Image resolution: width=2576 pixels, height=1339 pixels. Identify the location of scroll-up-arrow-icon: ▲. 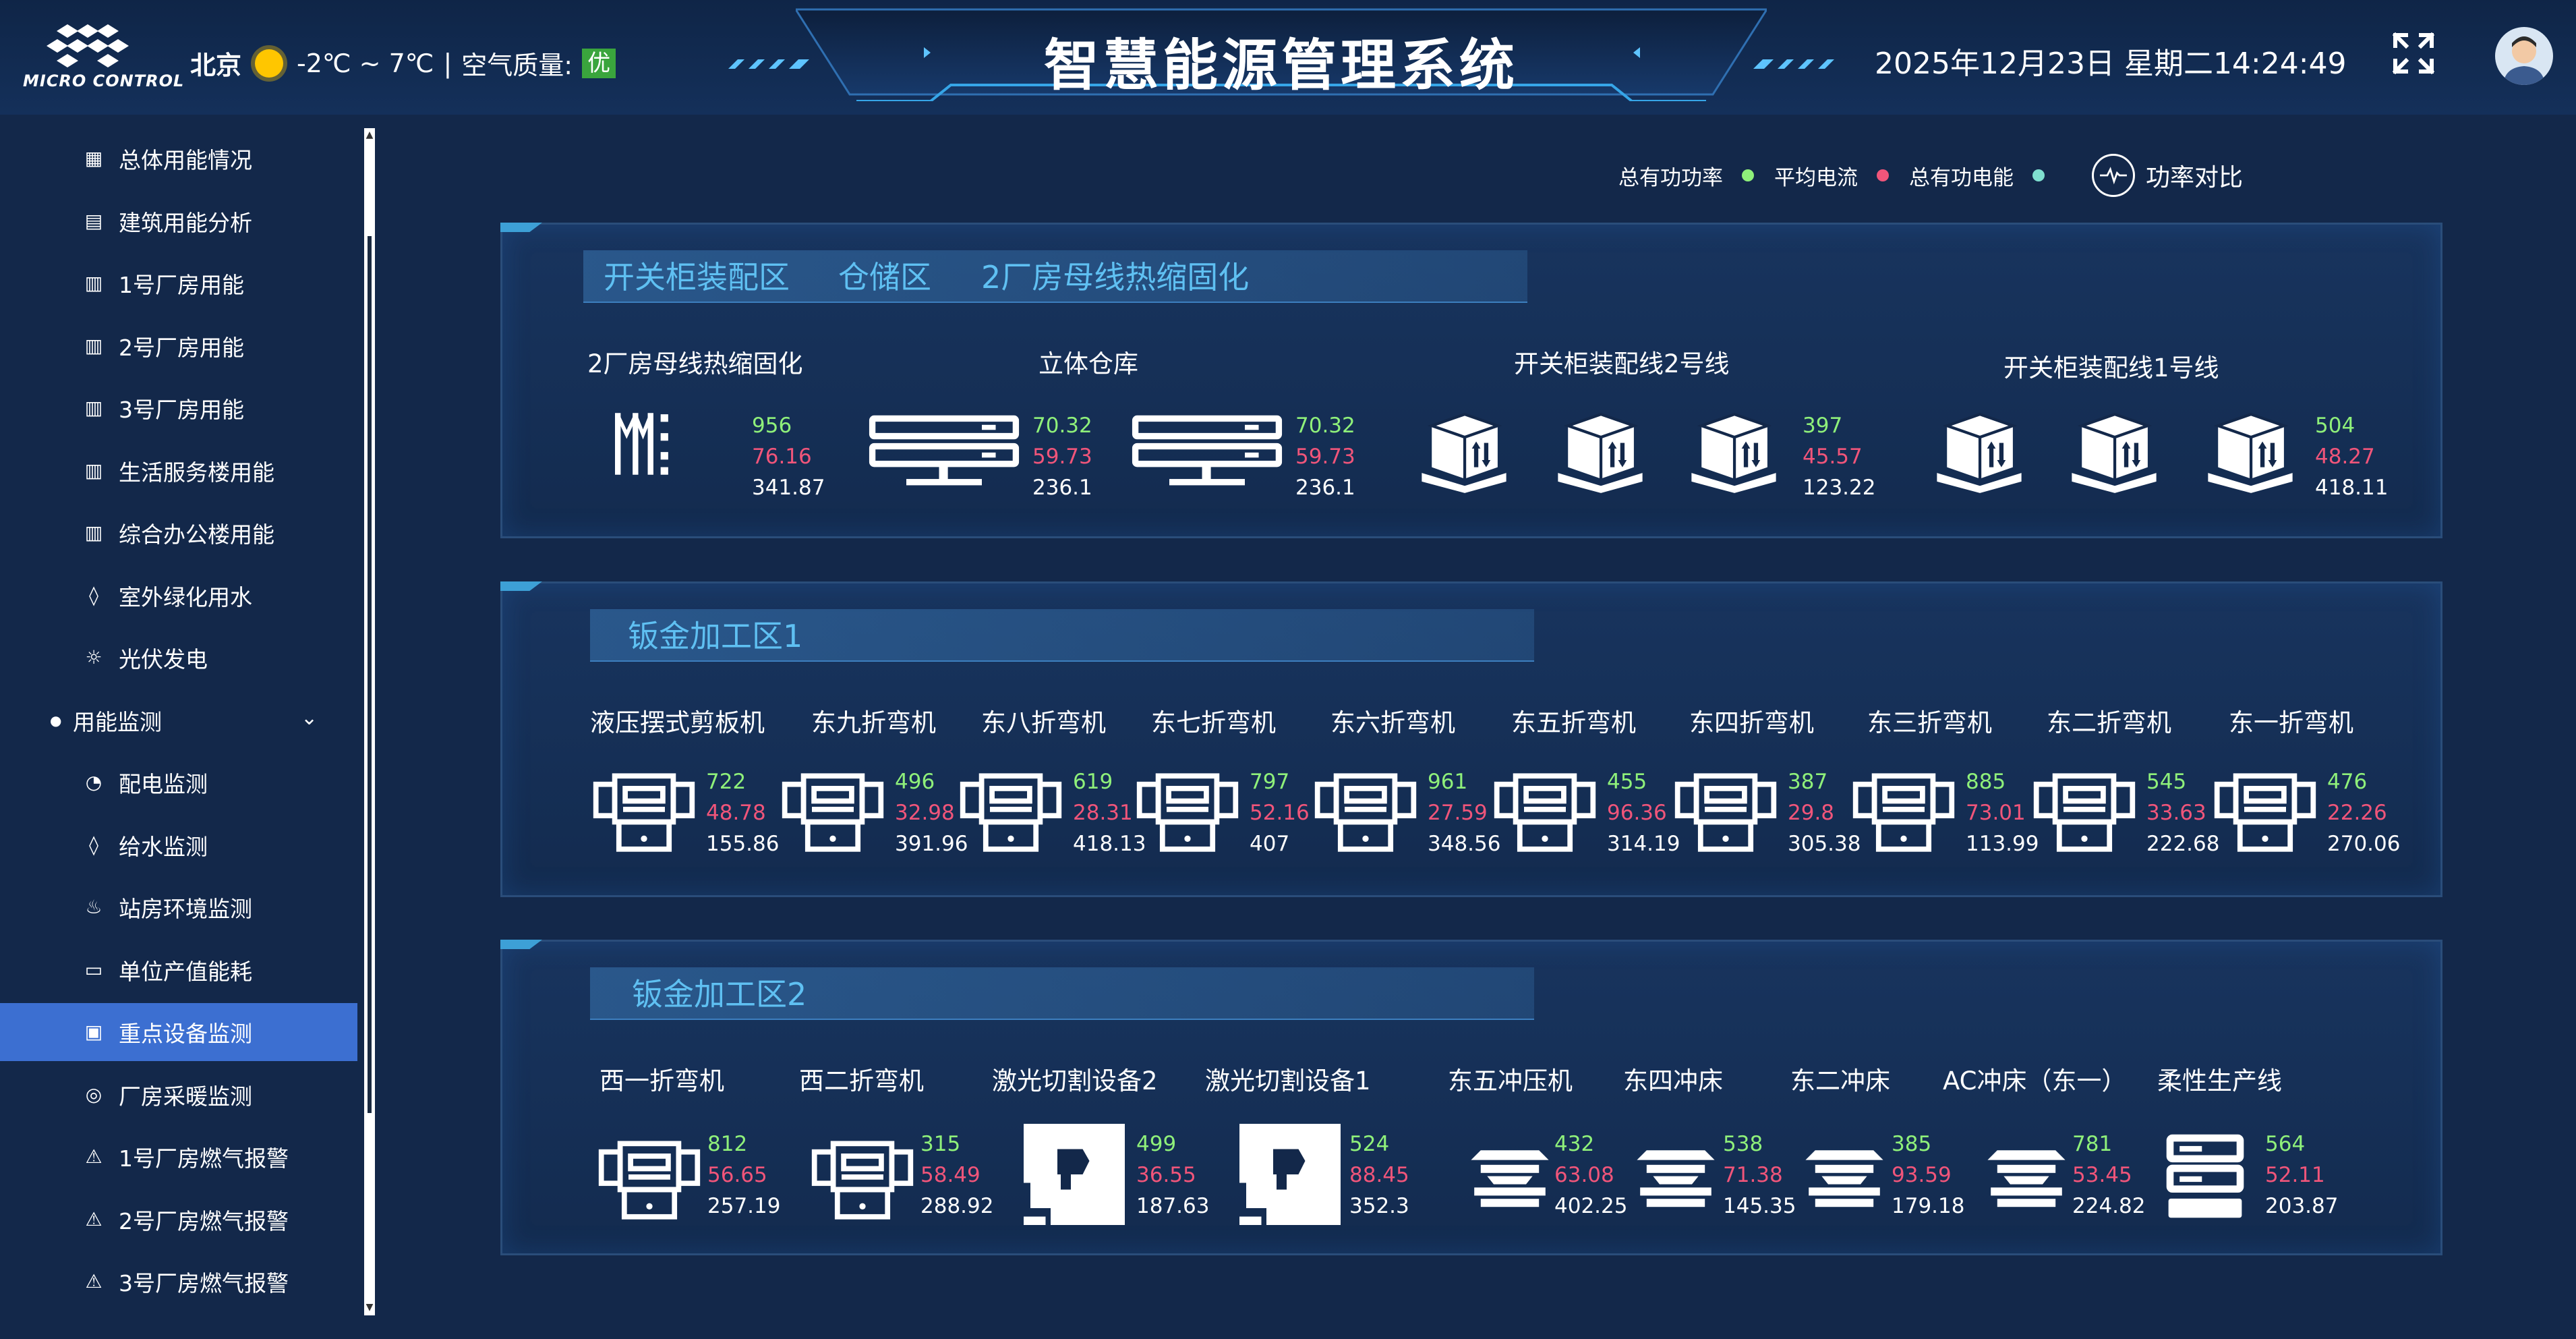
(369, 135).